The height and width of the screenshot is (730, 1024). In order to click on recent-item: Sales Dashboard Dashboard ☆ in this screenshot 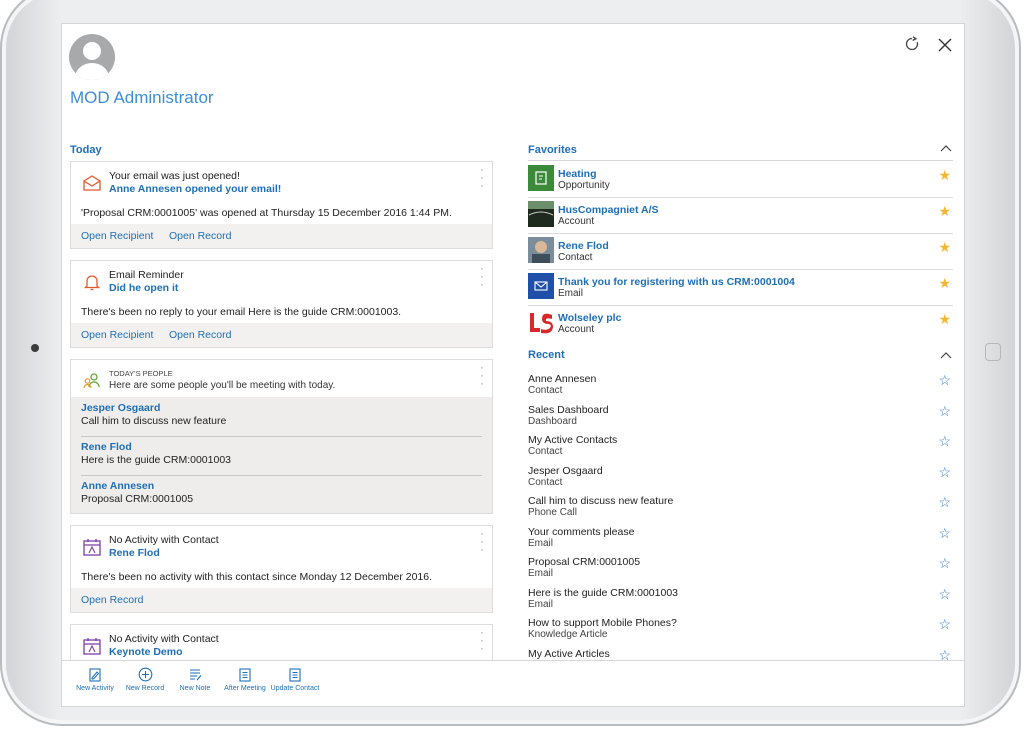, I will do `click(740, 417)`.